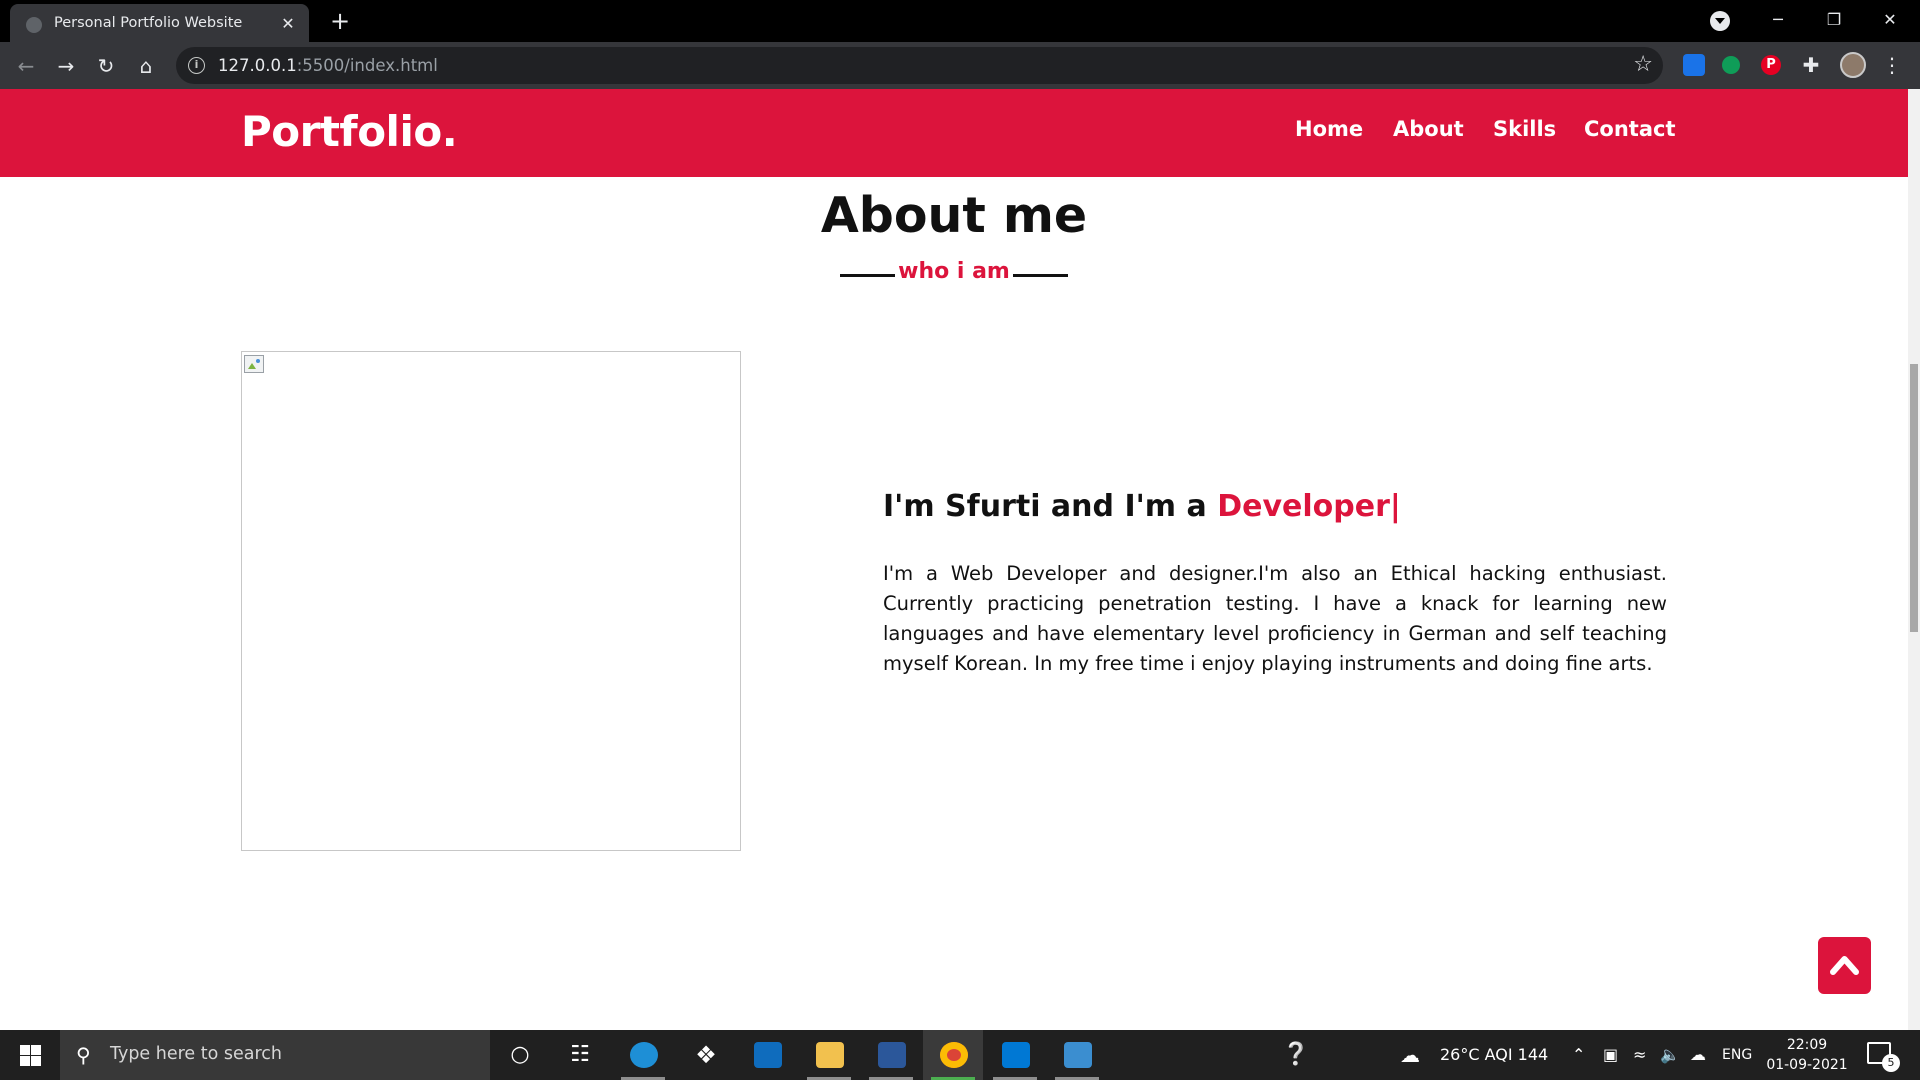  I want to click on mail-icon, so click(767, 1055).